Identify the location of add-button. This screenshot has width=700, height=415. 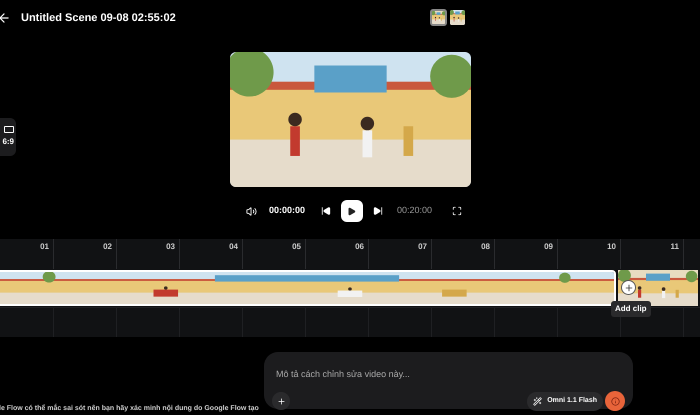
(281, 401).